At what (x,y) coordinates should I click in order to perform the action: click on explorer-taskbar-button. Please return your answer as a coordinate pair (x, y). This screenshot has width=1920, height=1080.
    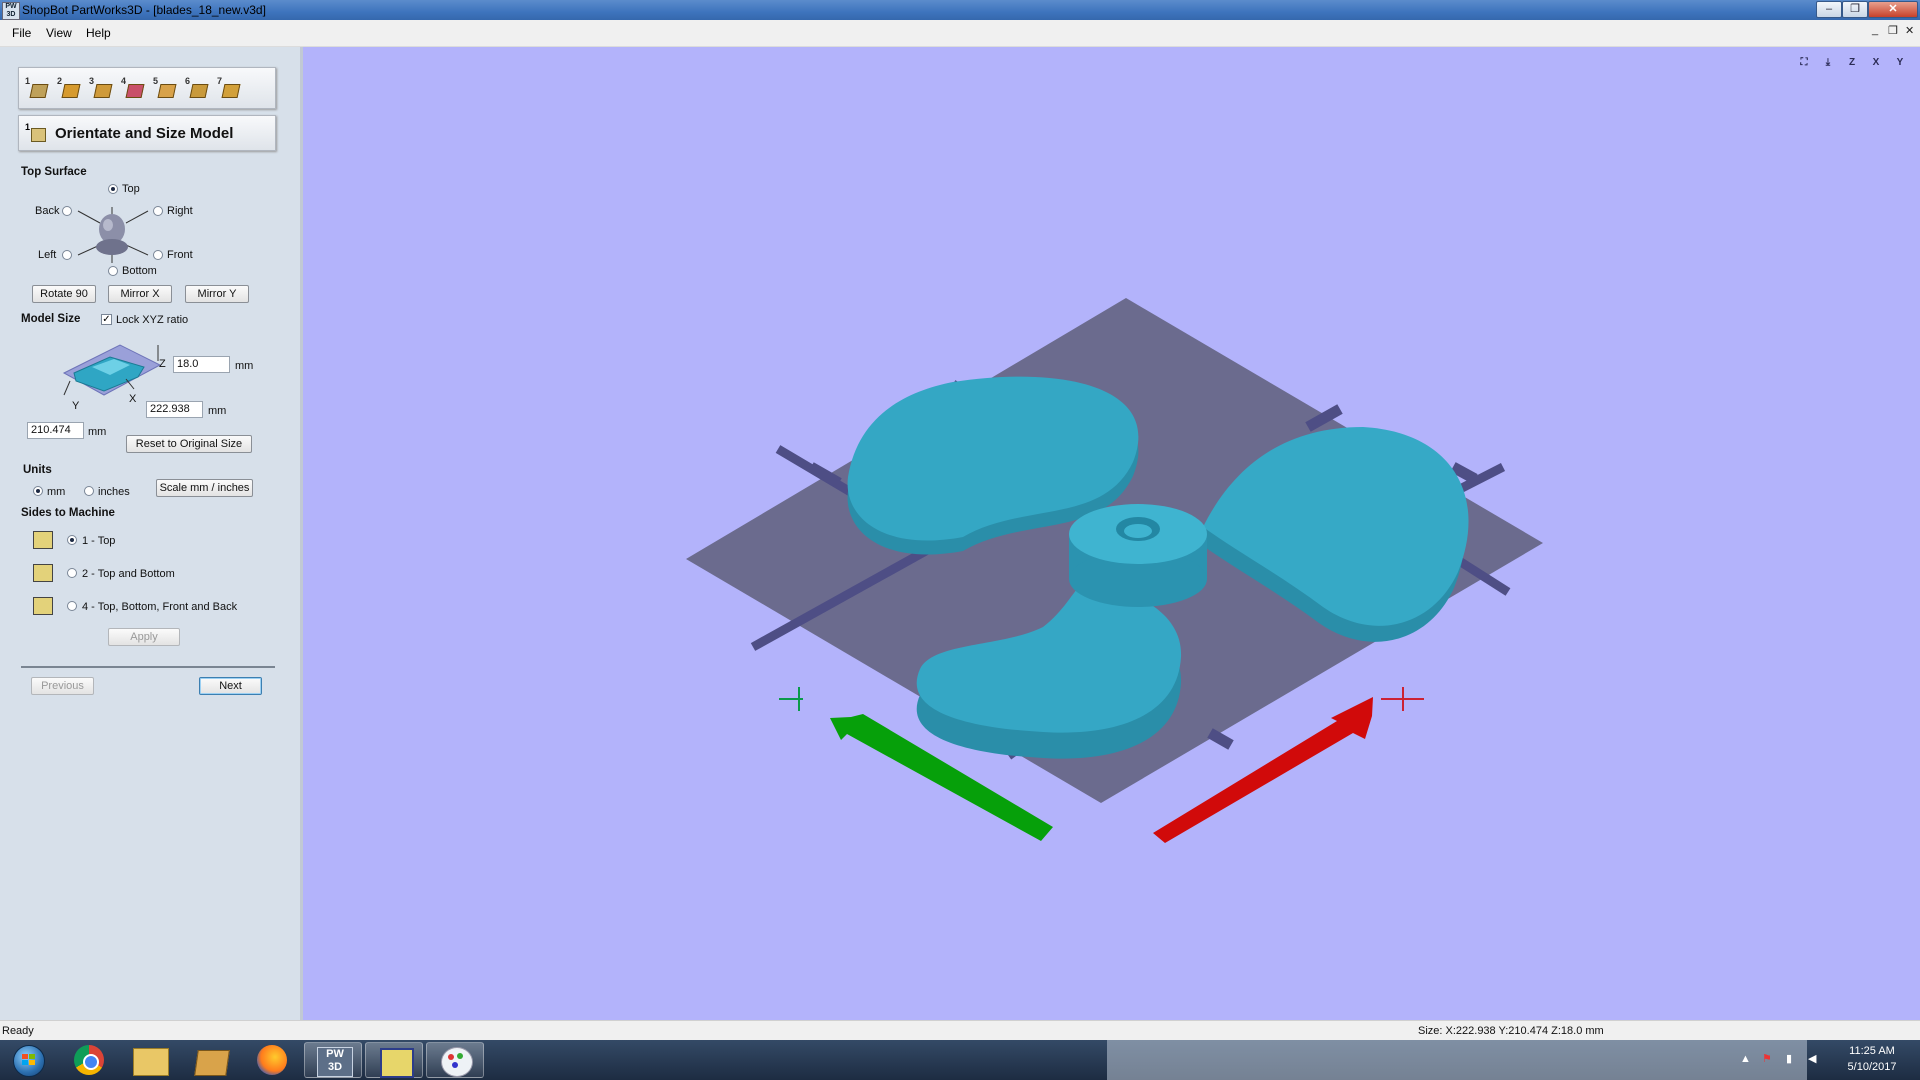
    Looking at the image, I should click on (150, 1060).